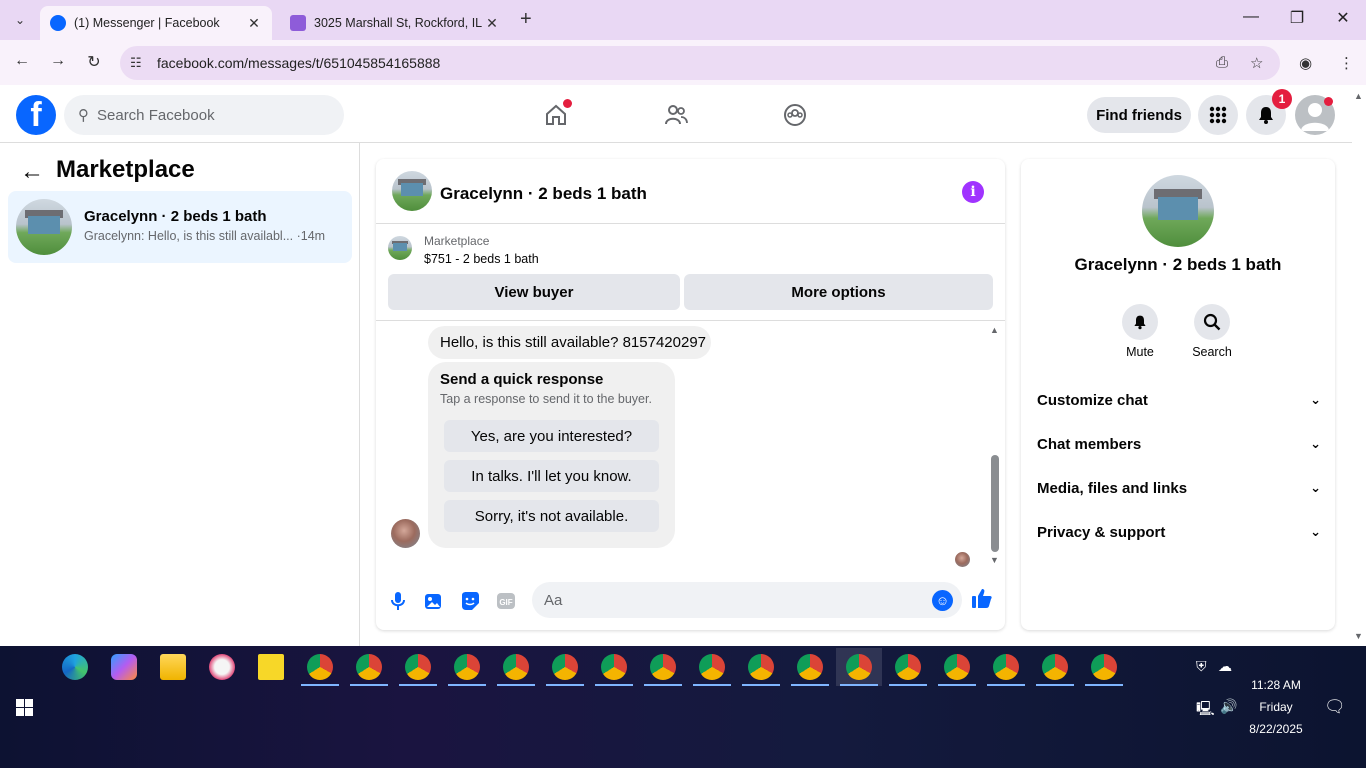  I want to click on gif-icon: GIF, so click(506, 601).